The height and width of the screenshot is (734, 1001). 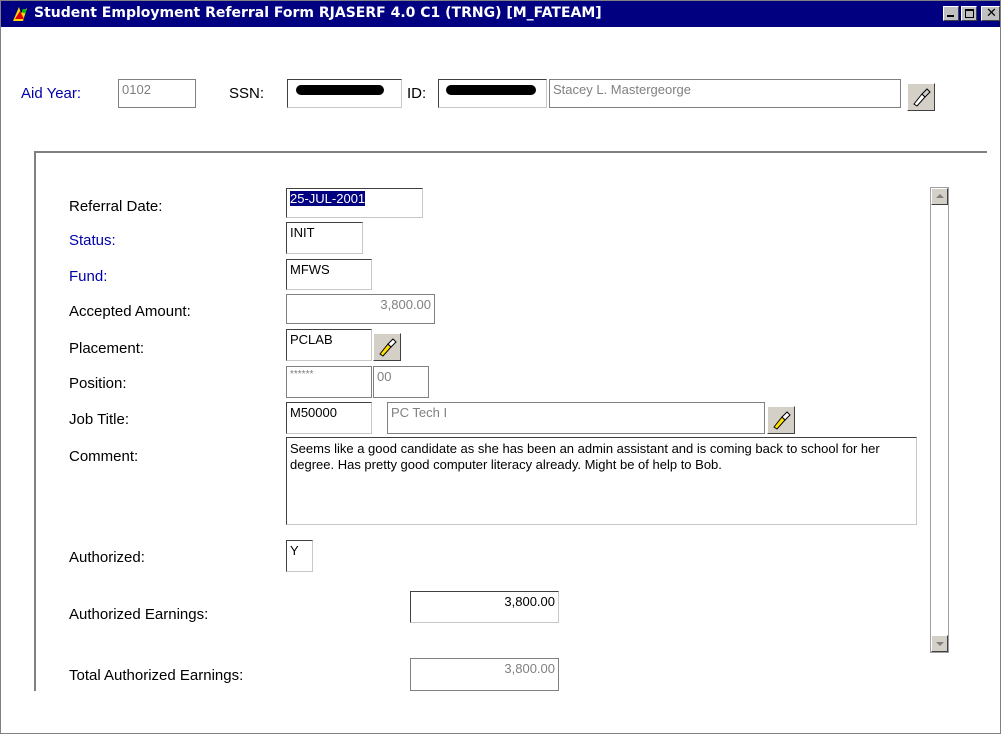 I want to click on ssn-redaction, so click(x=340, y=90).